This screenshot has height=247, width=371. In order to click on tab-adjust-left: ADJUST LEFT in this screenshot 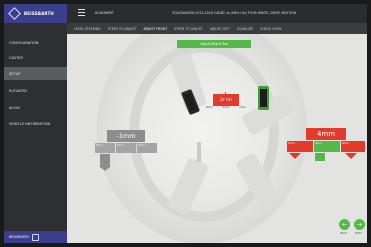, I will do `click(220, 29)`.